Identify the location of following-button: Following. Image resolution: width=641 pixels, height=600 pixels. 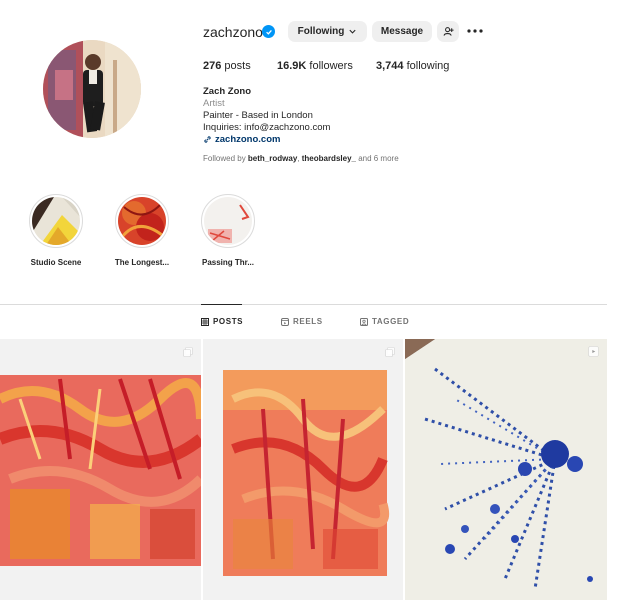
(327, 31).